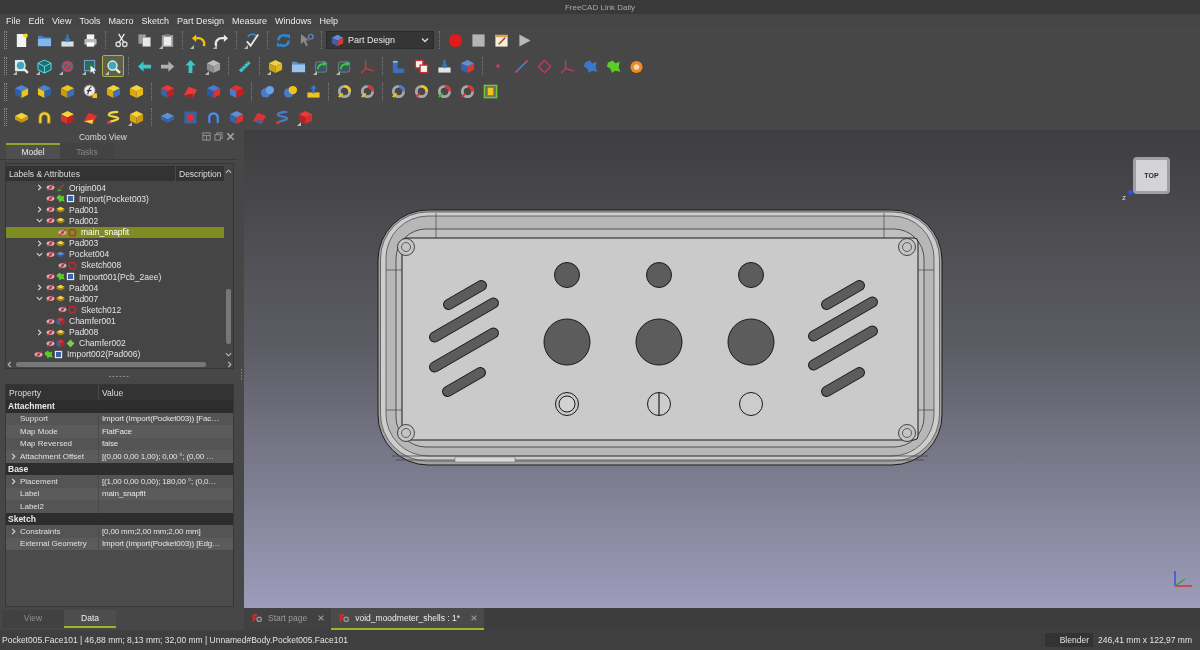 This screenshot has width=1200, height=650. Describe the element at coordinates (52, 456) in the screenshot. I see `property-name: Attachment Offset` at that location.